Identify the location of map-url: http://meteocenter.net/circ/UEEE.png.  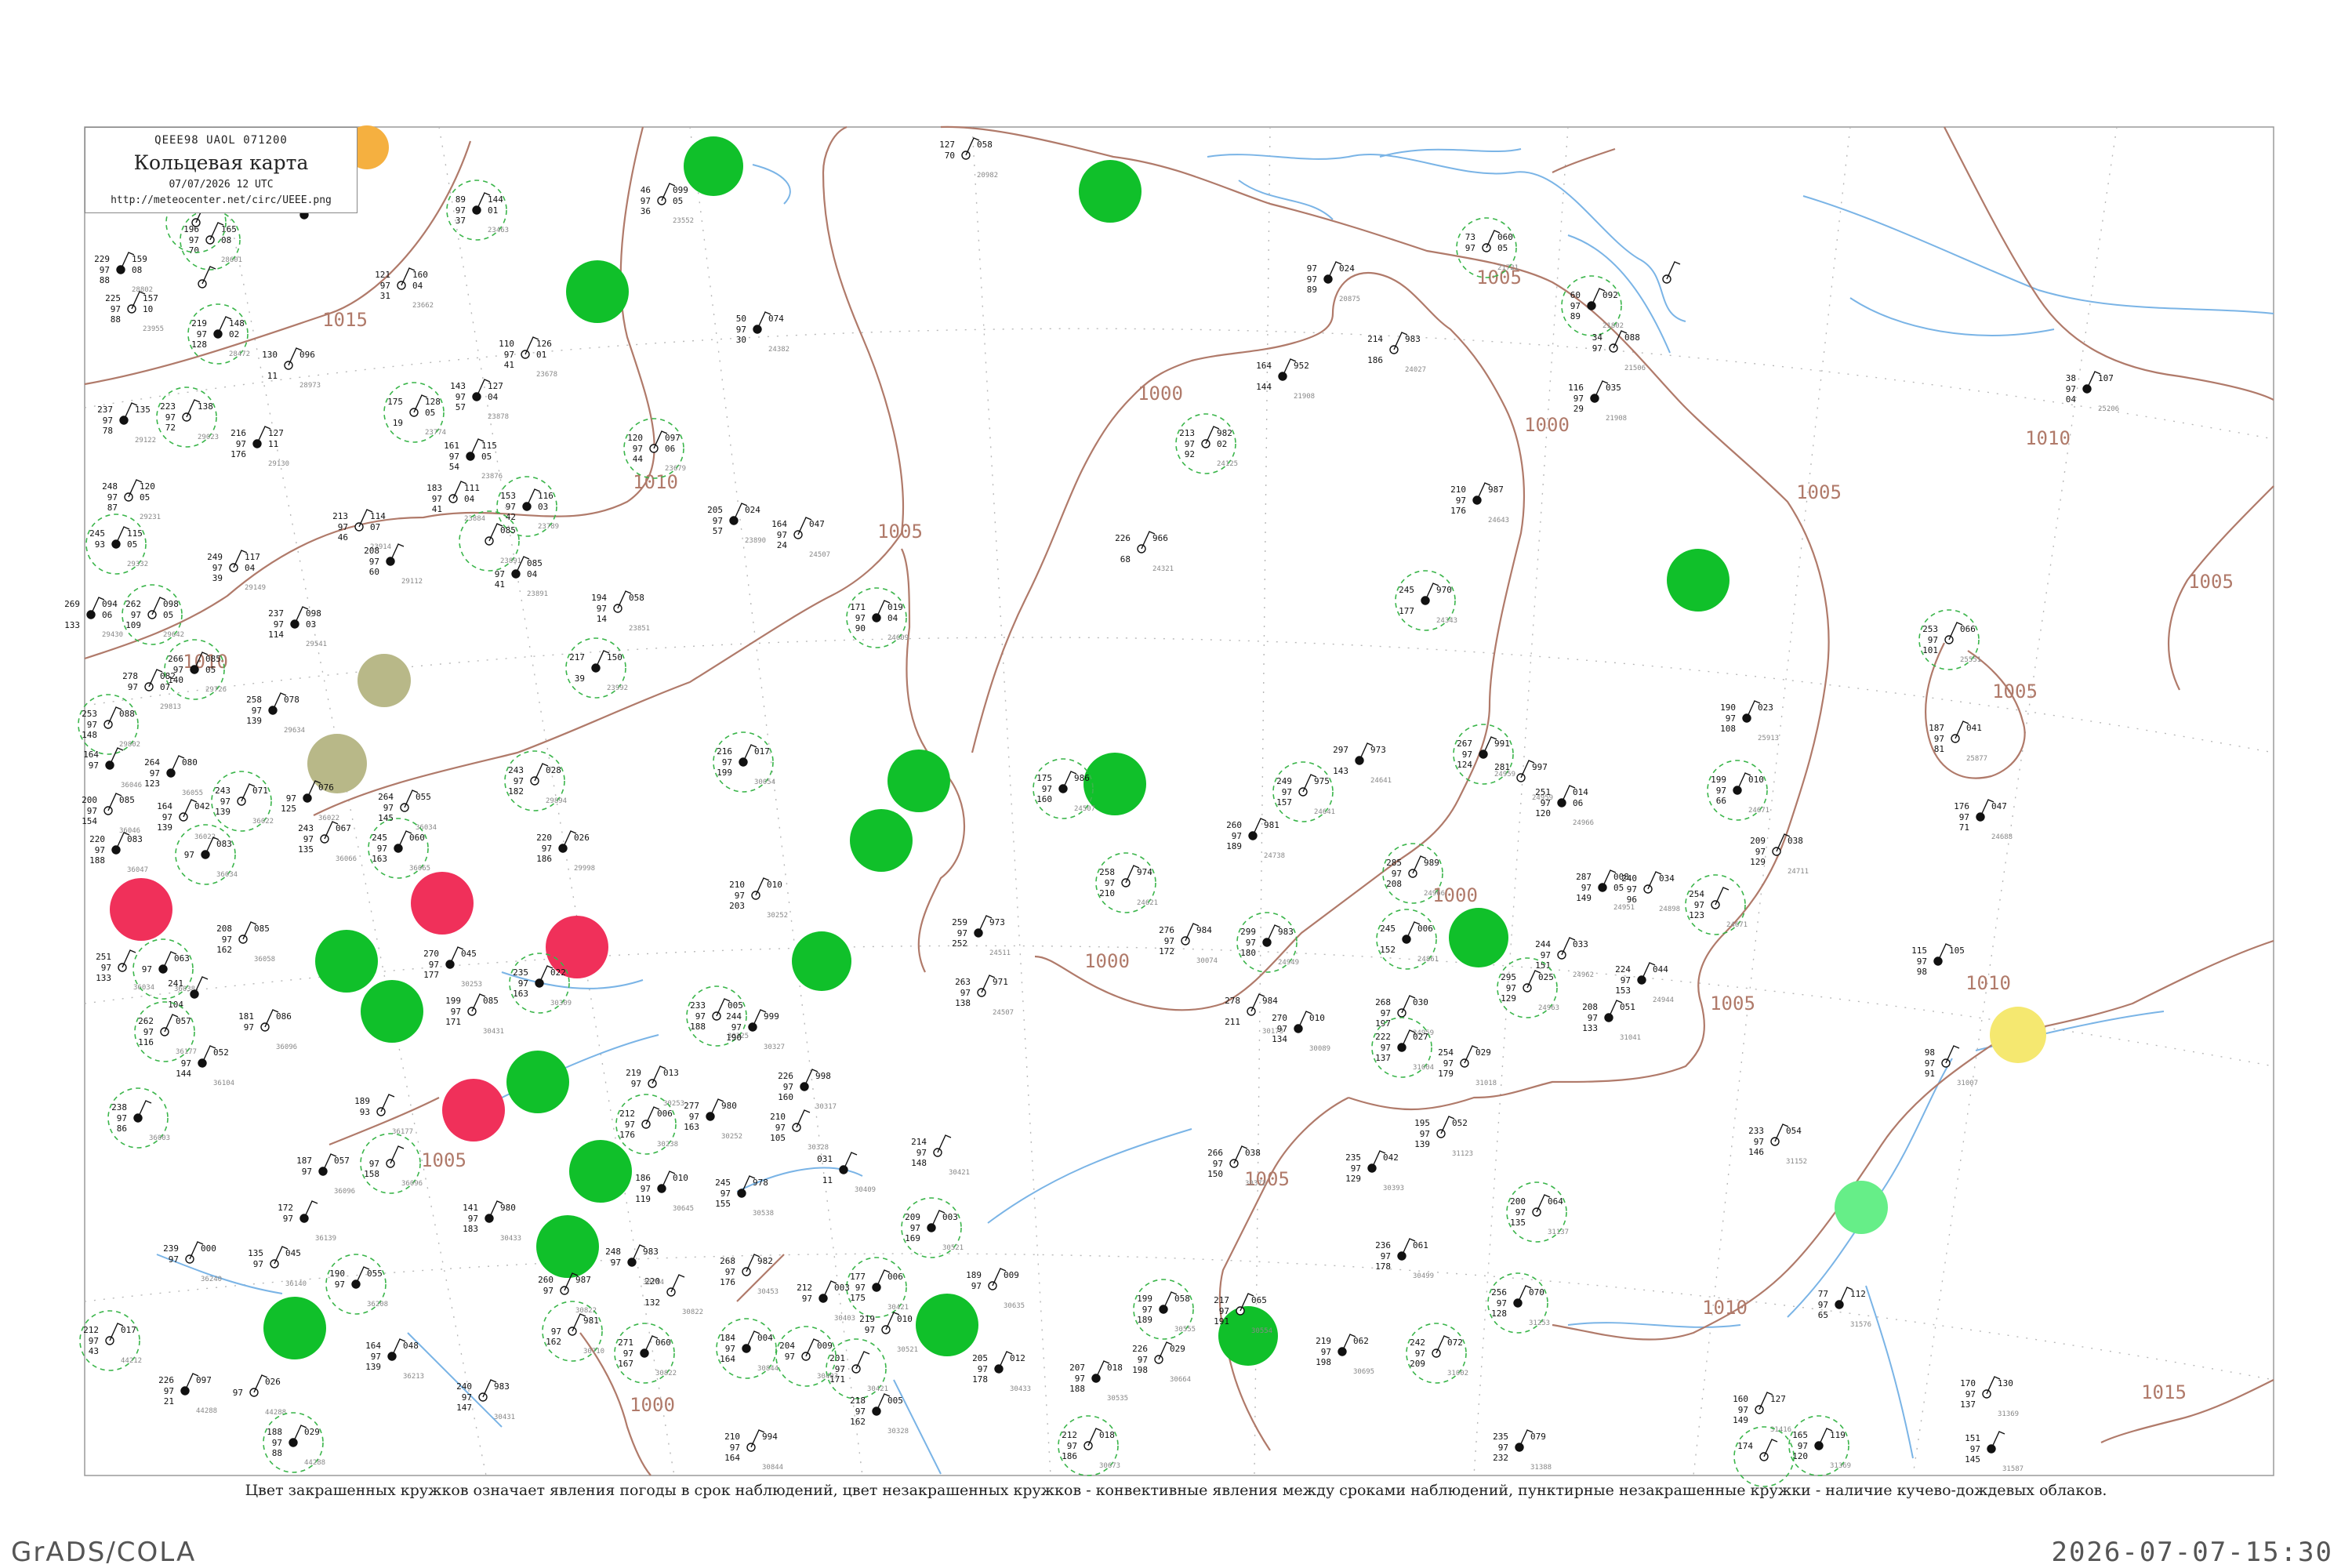
(221, 200).